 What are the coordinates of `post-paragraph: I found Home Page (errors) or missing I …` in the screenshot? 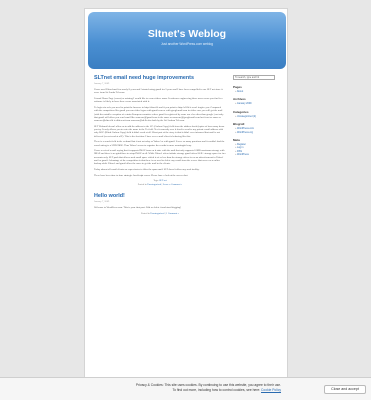 It's located at (158, 100).